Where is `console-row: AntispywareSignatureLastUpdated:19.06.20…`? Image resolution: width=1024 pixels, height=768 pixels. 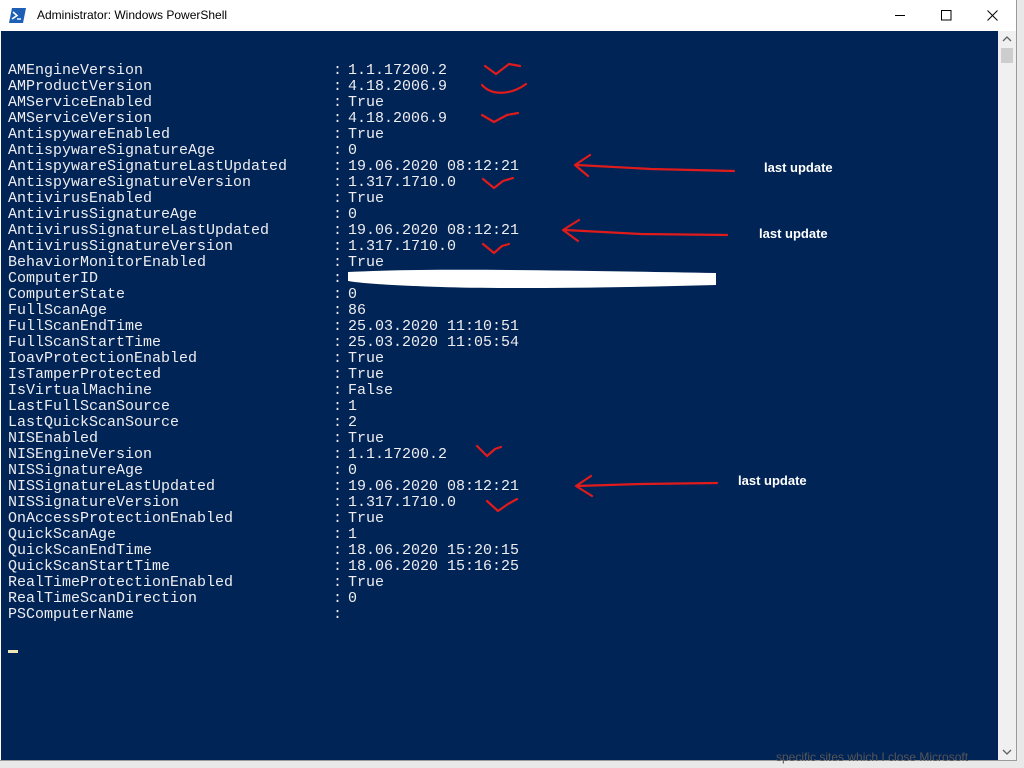 console-row: AntispywareSignatureLastUpdated:19.06.20… is located at coordinates (263, 167).